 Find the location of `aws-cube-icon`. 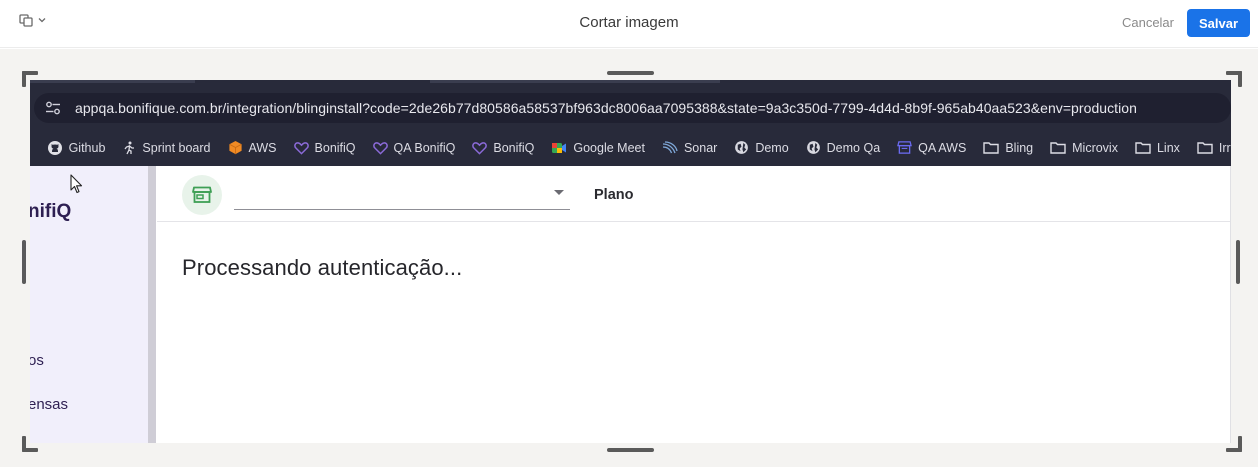

aws-cube-icon is located at coordinates (235, 147).